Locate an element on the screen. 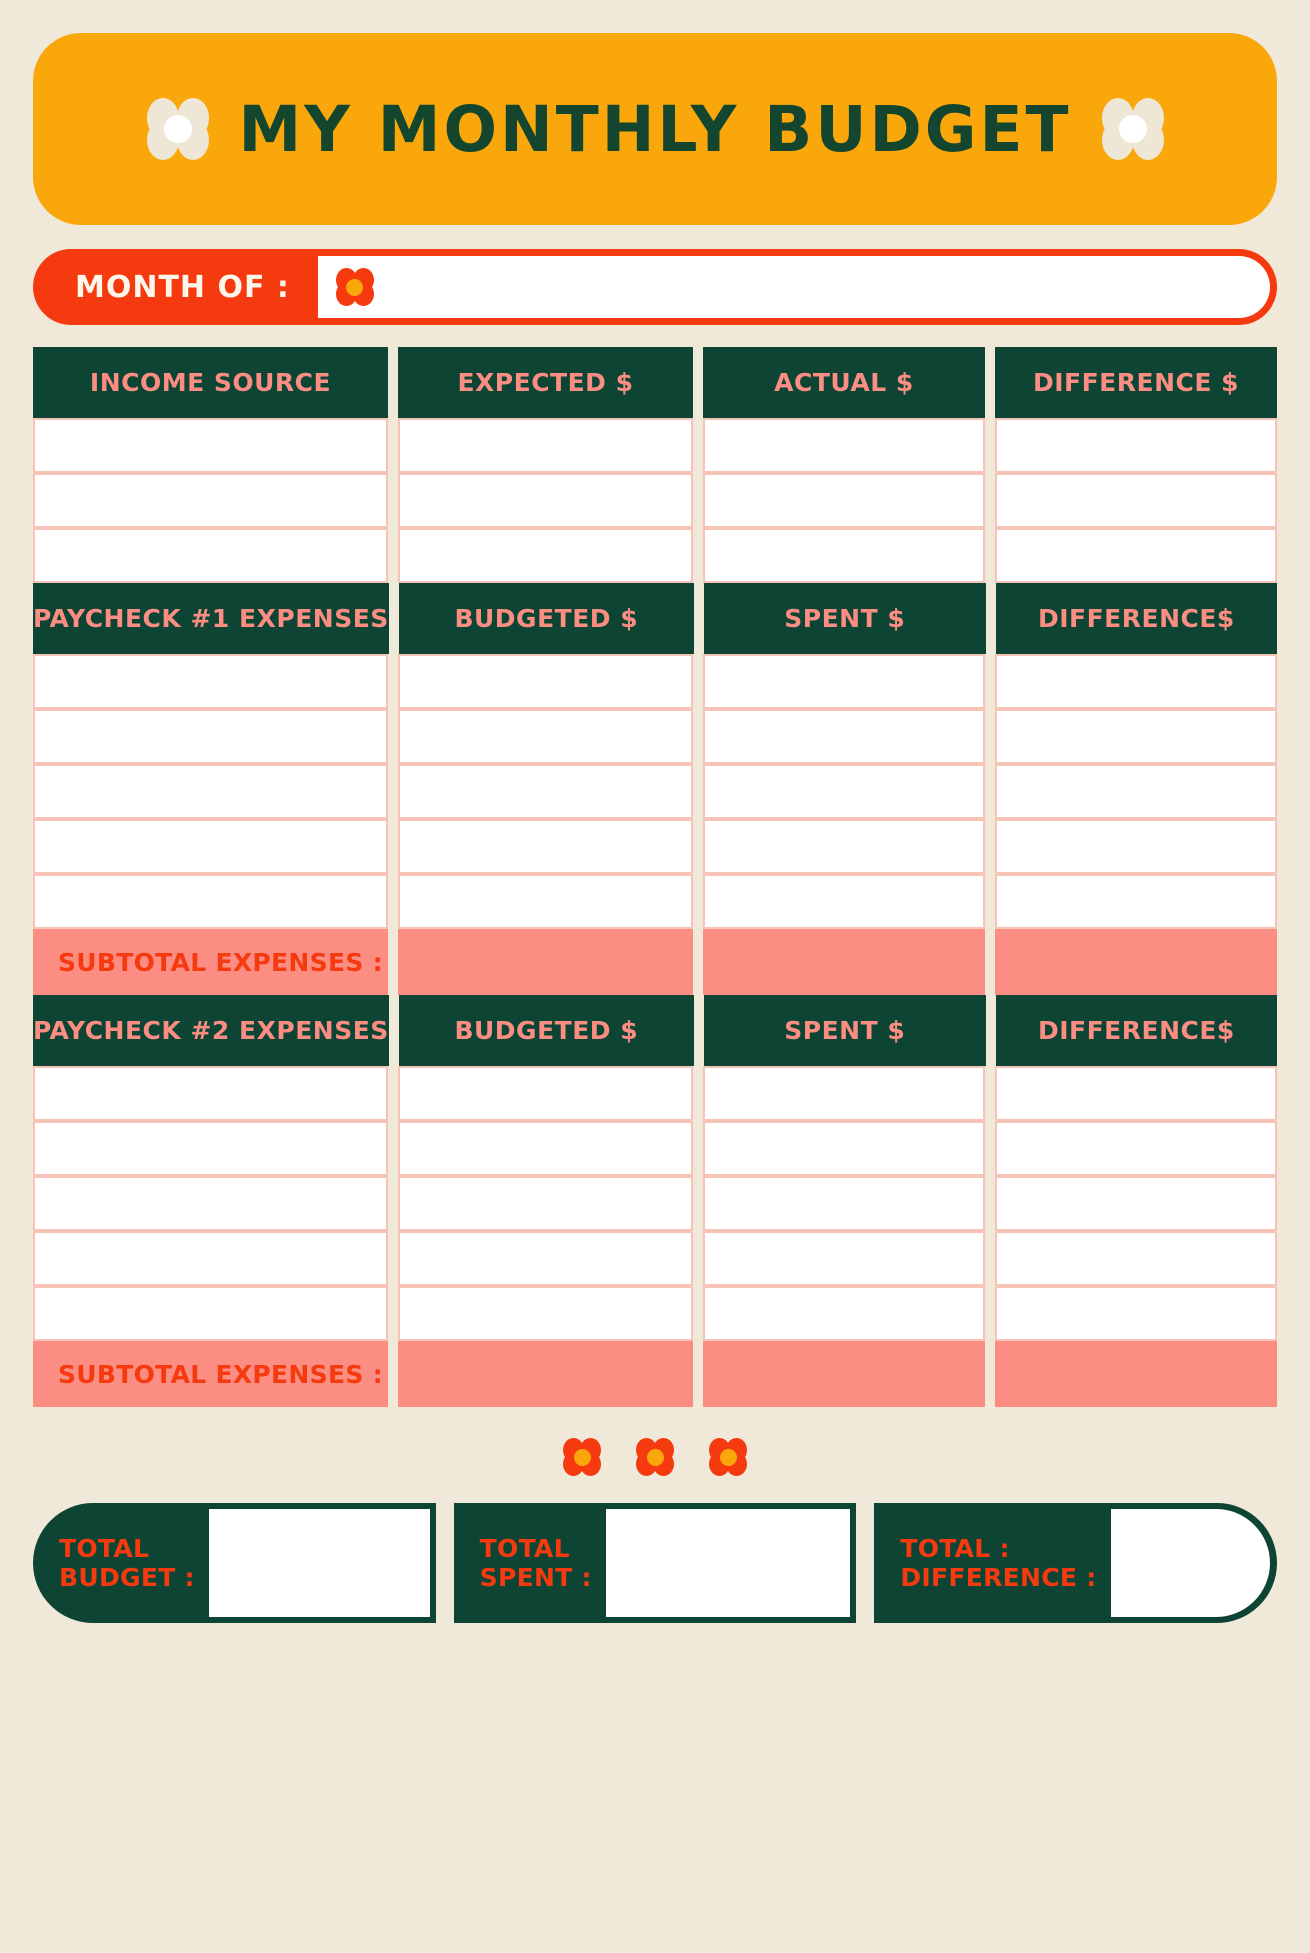 This screenshot has width=1310, height=1953. column-header-expected: EXPECTED $ is located at coordinates (545, 382).